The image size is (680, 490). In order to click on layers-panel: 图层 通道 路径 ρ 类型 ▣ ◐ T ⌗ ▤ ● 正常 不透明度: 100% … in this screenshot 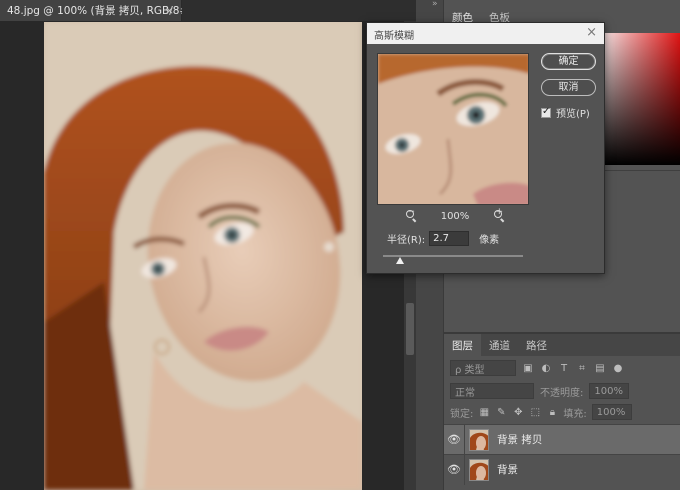, I will do `click(562, 411)`.